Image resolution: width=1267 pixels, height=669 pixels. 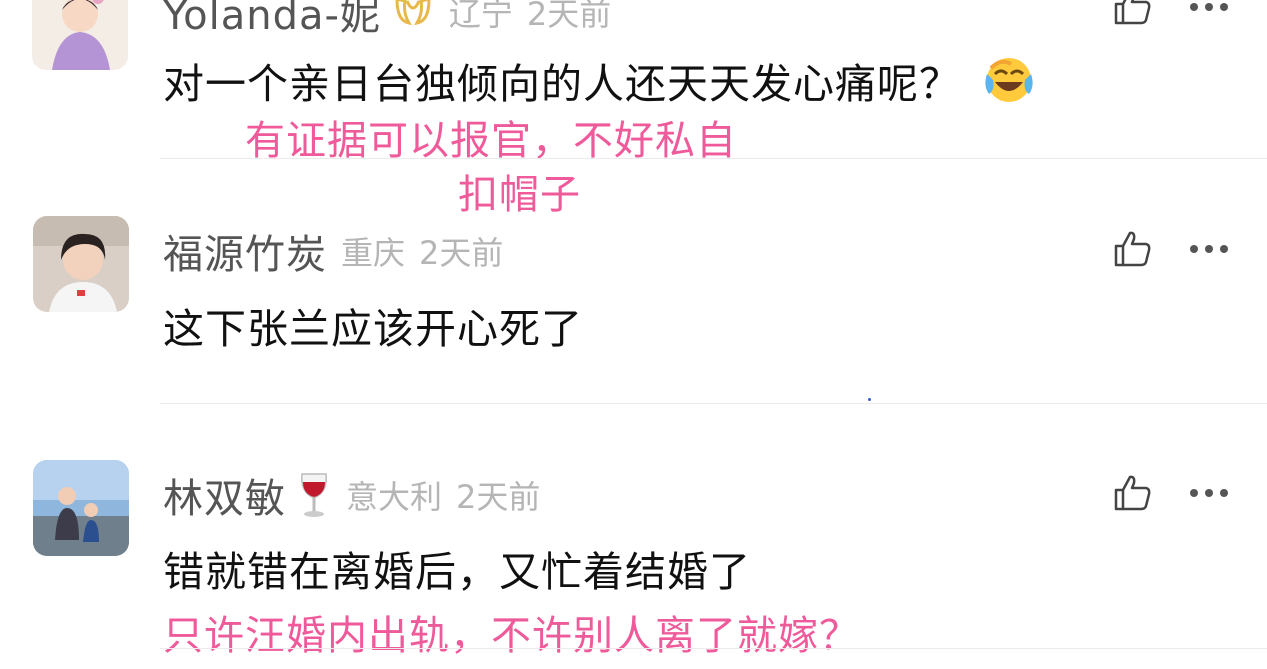 I want to click on comment-meta: 林双敏 意大利 2天前, so click(x=351, y=495).